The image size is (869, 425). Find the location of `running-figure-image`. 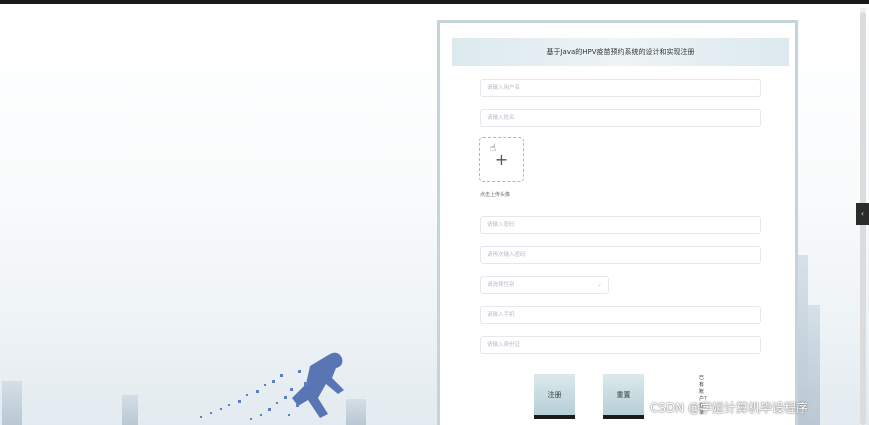

running-figure-image is located at coordinates (272, 386).